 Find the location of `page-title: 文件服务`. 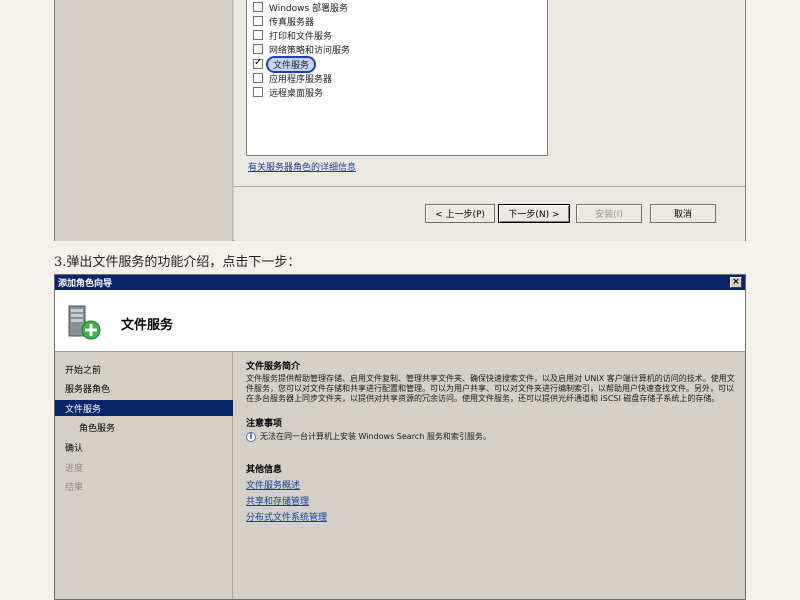

page-title: 文件服务 is located at coordinates (147, 325).